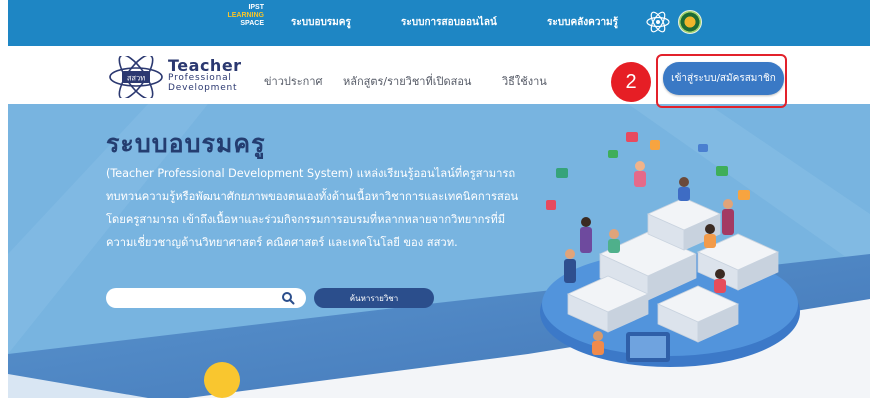  What do you see at coordinates (658, 22) in the screenshot?
I see `ipst-atom-logo-icon` at bounding box center [658, 22].